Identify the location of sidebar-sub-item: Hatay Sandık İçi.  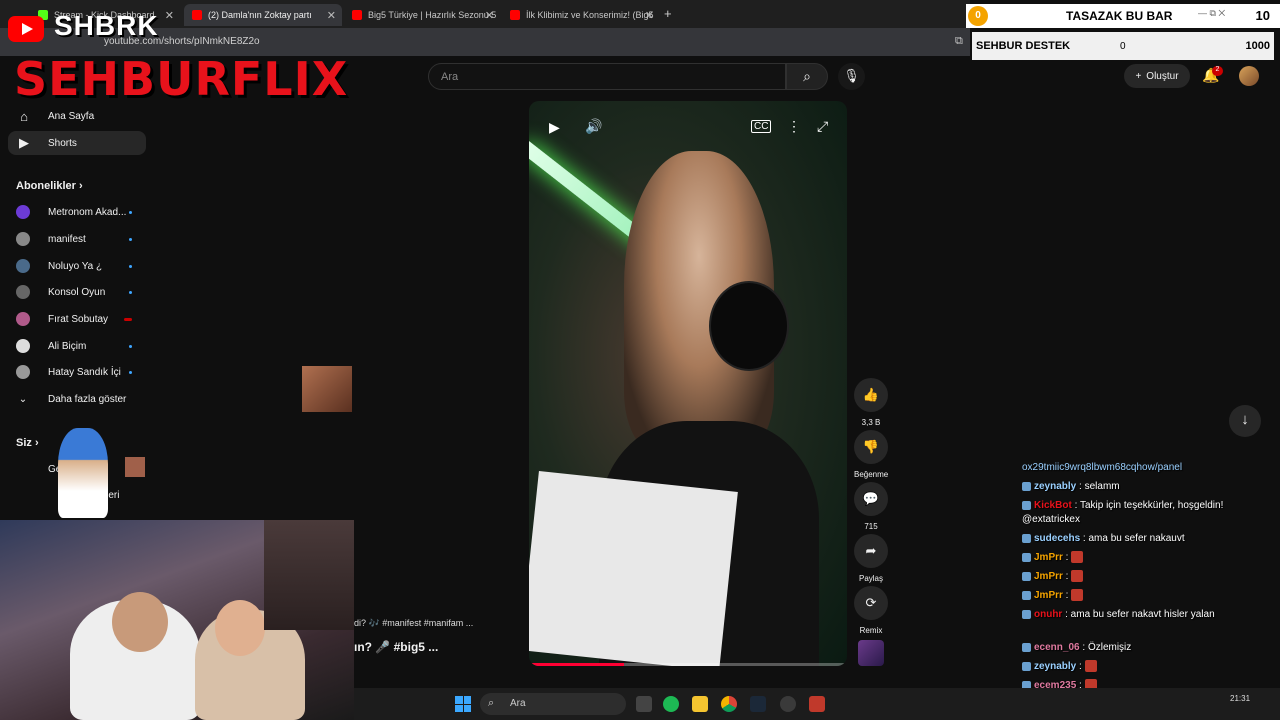
(76, 372).